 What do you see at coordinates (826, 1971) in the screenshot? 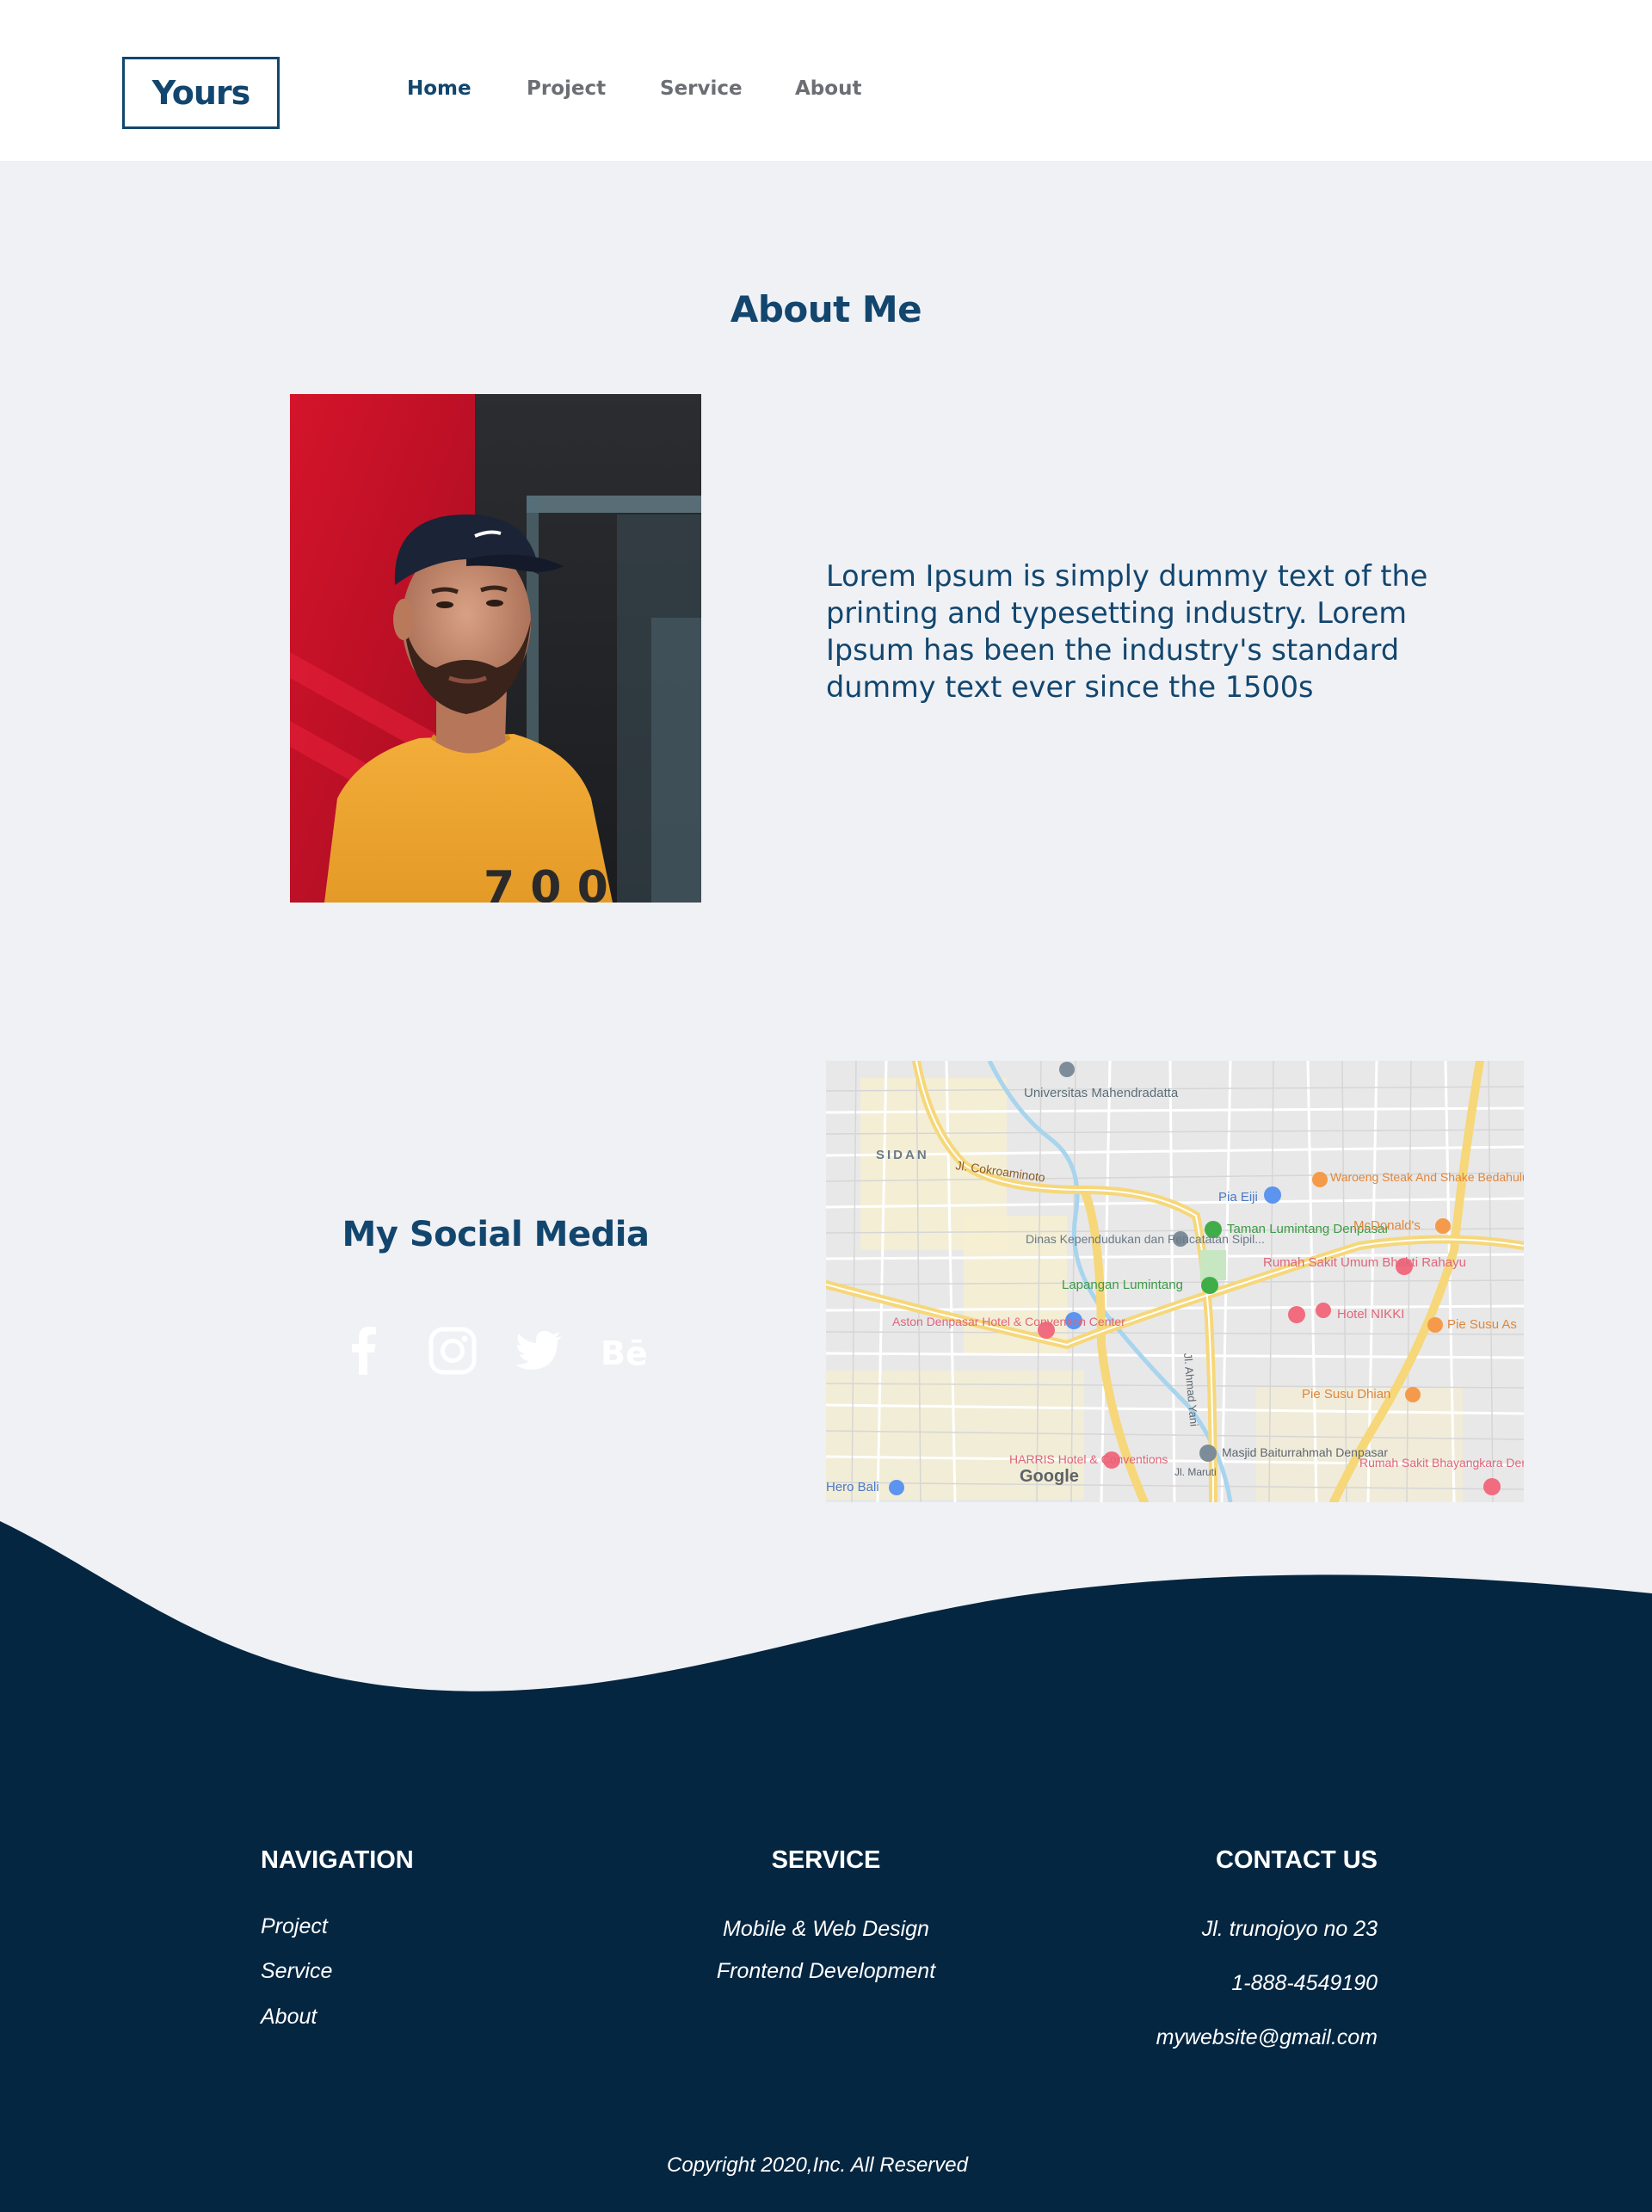
I see `service-item: Frontend Development` at bounding box center [826, 1971].